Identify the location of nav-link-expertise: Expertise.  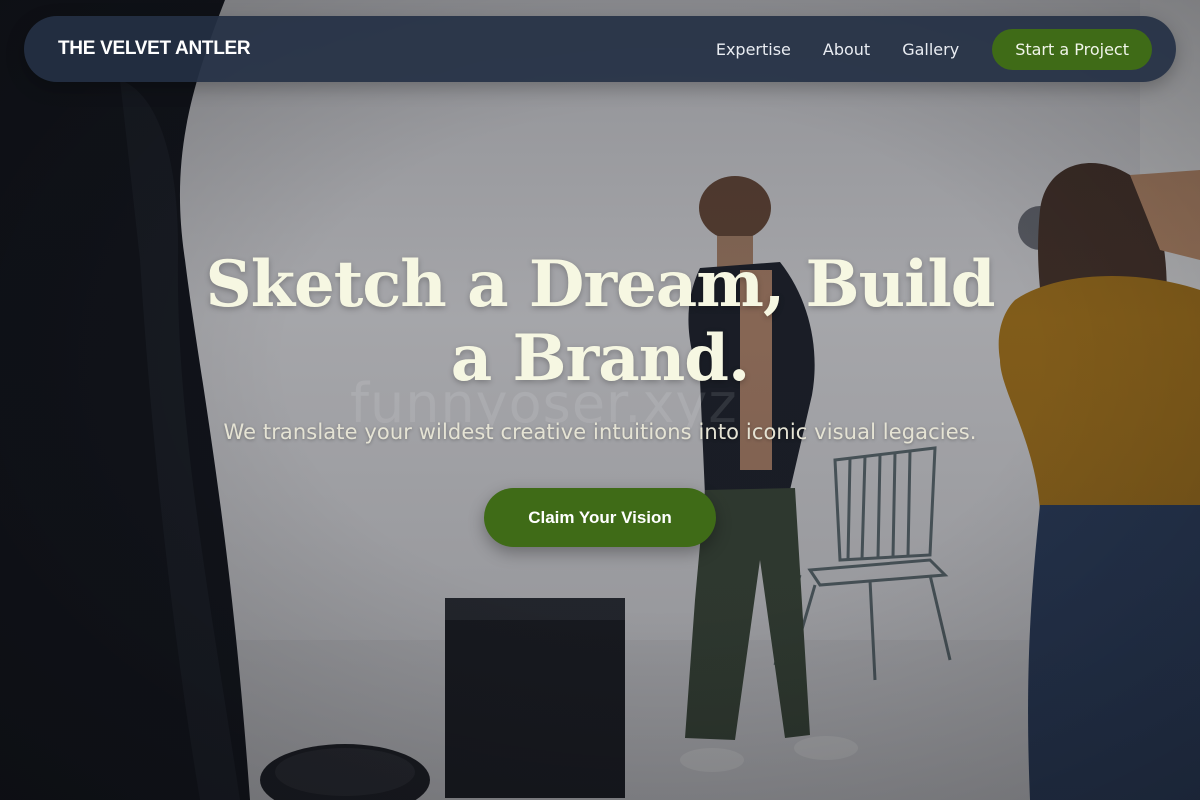
(753, 49).